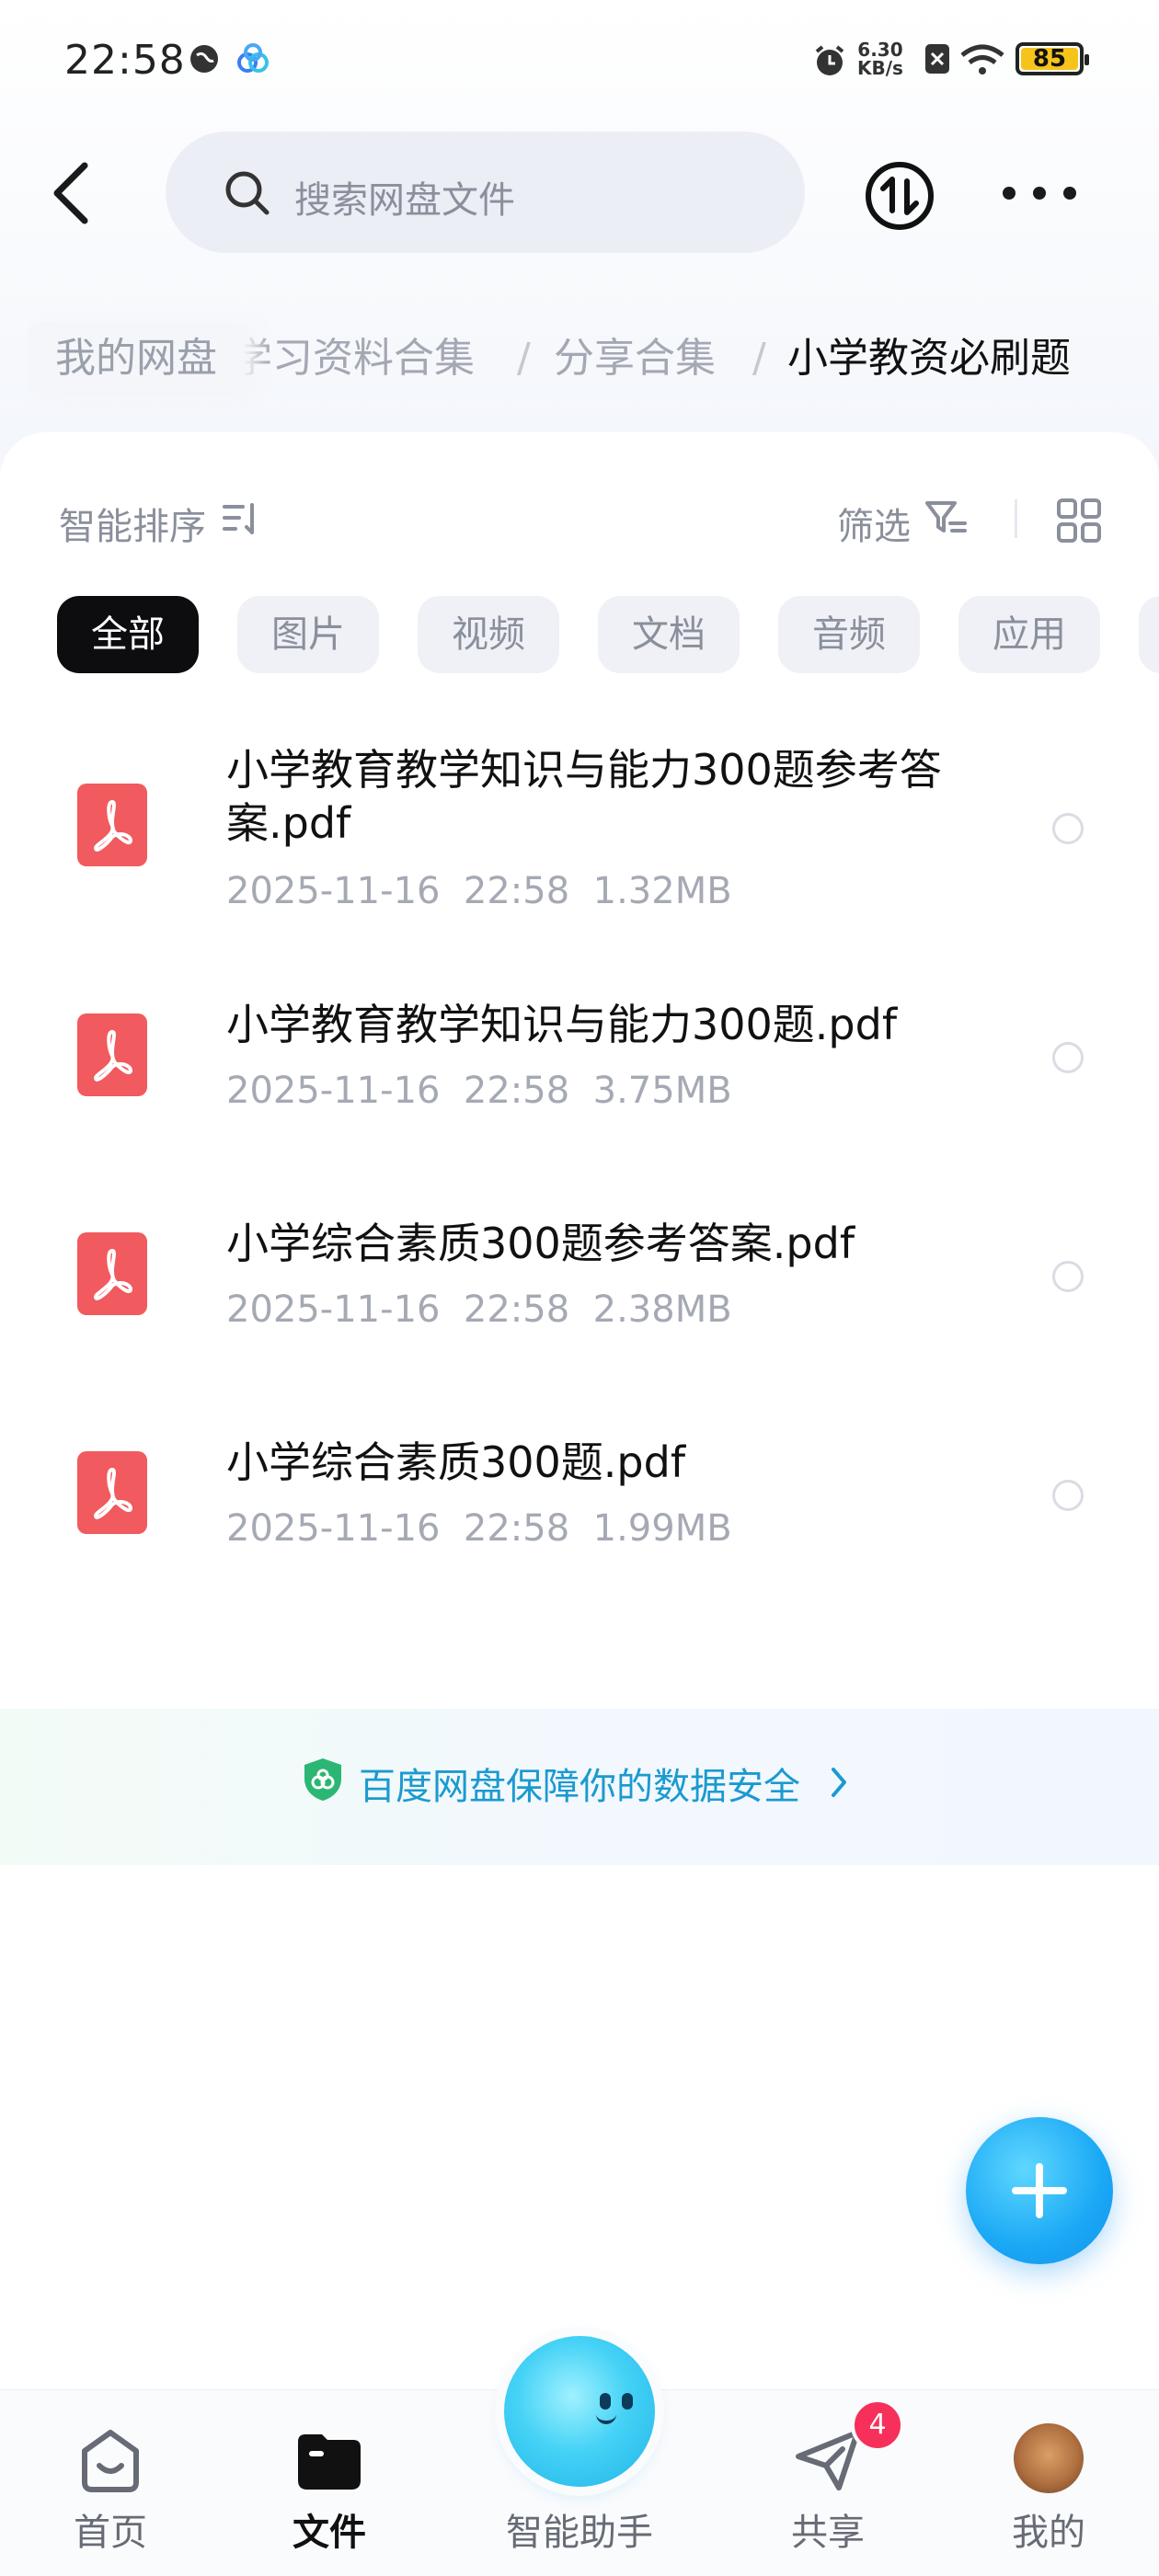 This screenshot has width=1159, height=2576. I want to click on file-row: 小学综合素质300题.pdf 2025-11-16 22:58 1.99MB, so click(579, 1496).